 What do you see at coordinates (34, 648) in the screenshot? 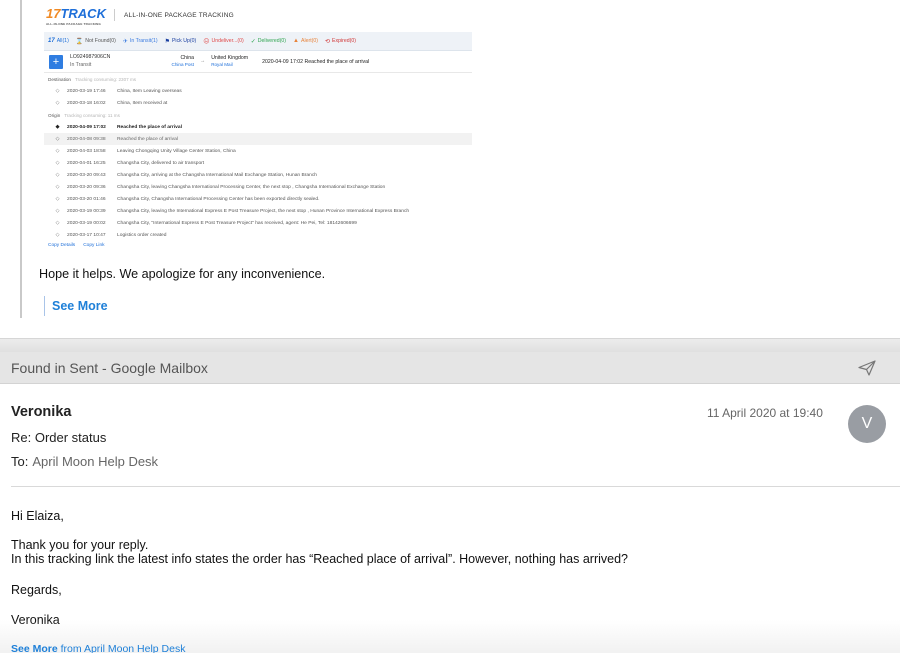
I see `see-more-label: See More` at bounding box center [34, 648].